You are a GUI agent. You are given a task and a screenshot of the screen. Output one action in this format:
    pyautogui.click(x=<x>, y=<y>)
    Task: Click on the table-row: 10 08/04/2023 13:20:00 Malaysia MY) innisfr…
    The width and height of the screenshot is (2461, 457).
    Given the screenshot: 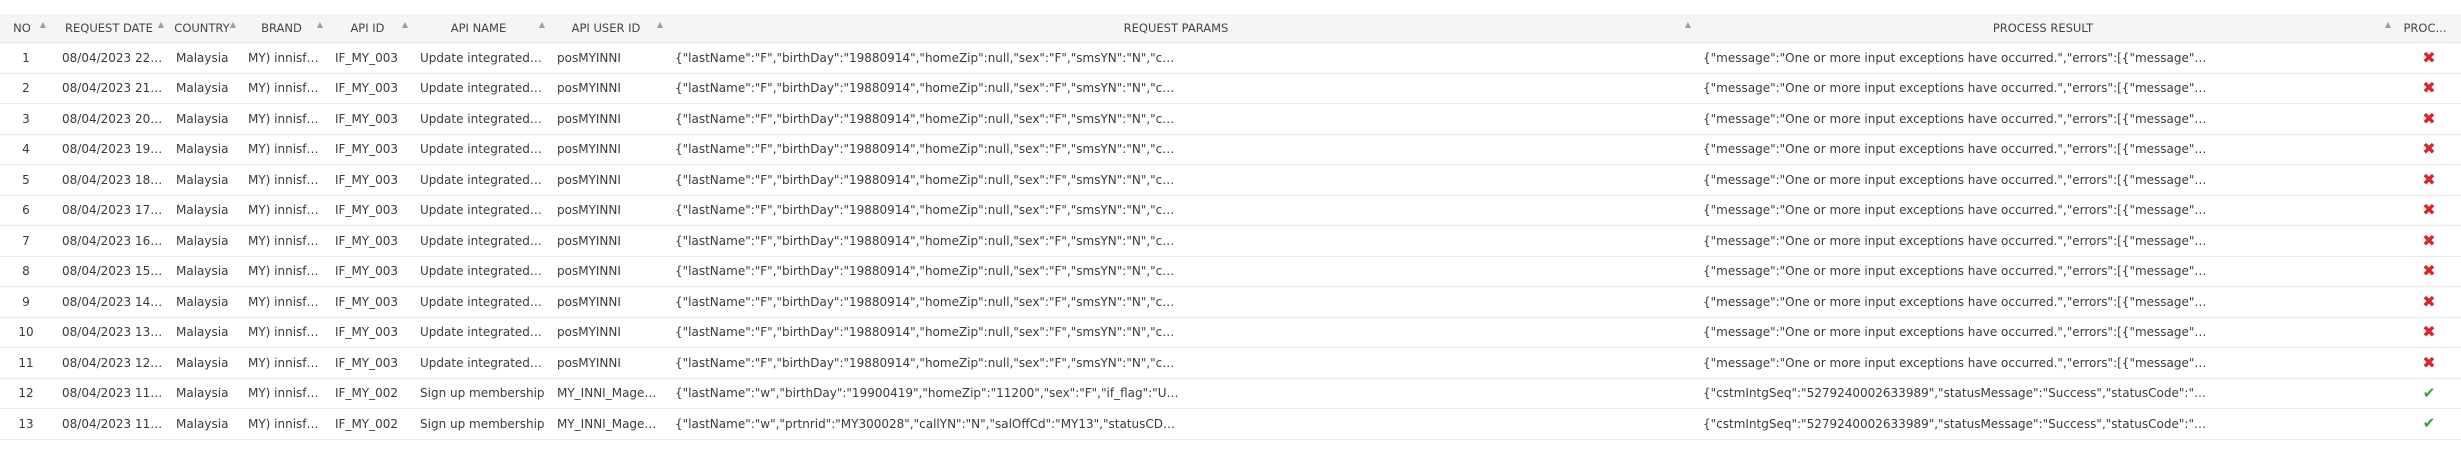 What is the action you would take?
    pyautogui.click(x=1230, y=332)
    